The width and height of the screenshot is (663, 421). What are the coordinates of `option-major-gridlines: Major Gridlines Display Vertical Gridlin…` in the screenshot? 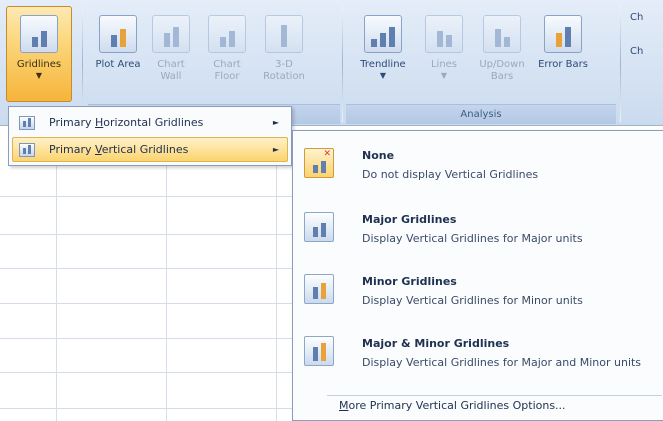 It's located at (479, 229).